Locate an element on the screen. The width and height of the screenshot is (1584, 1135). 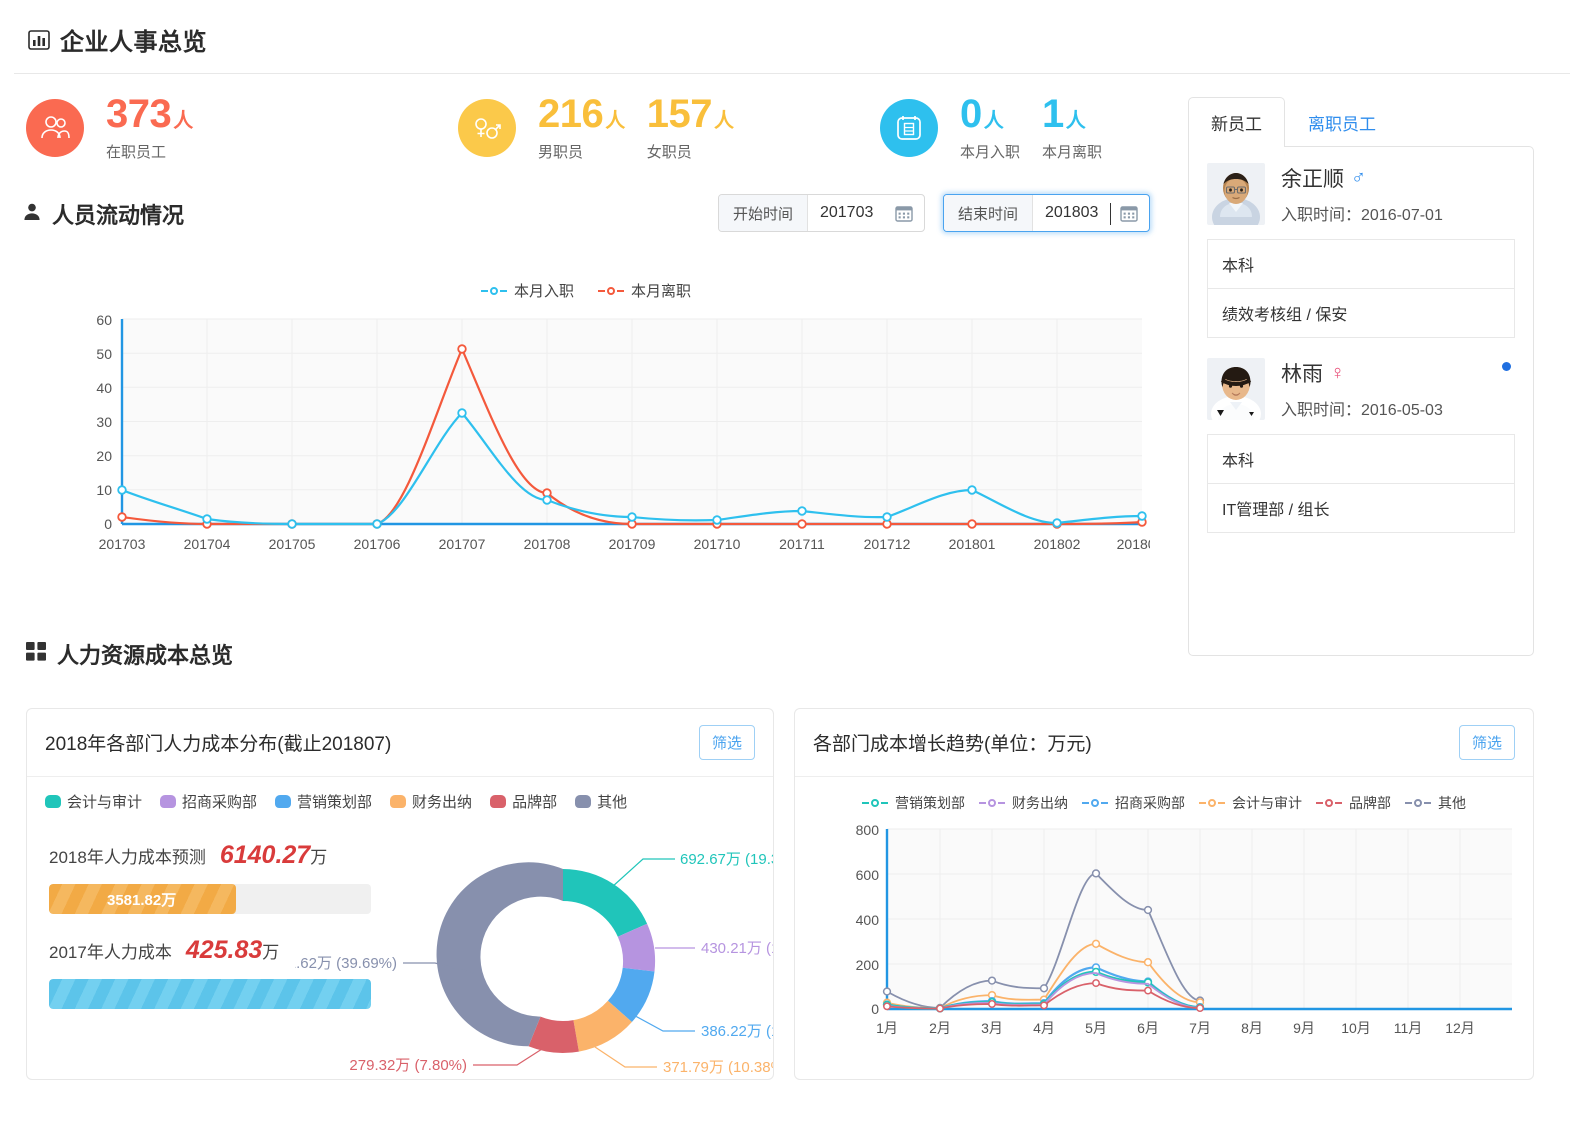
card-header: 各部门成本增长趋势(单位：万元) 筛选 is located at coordinates (1164, 743).